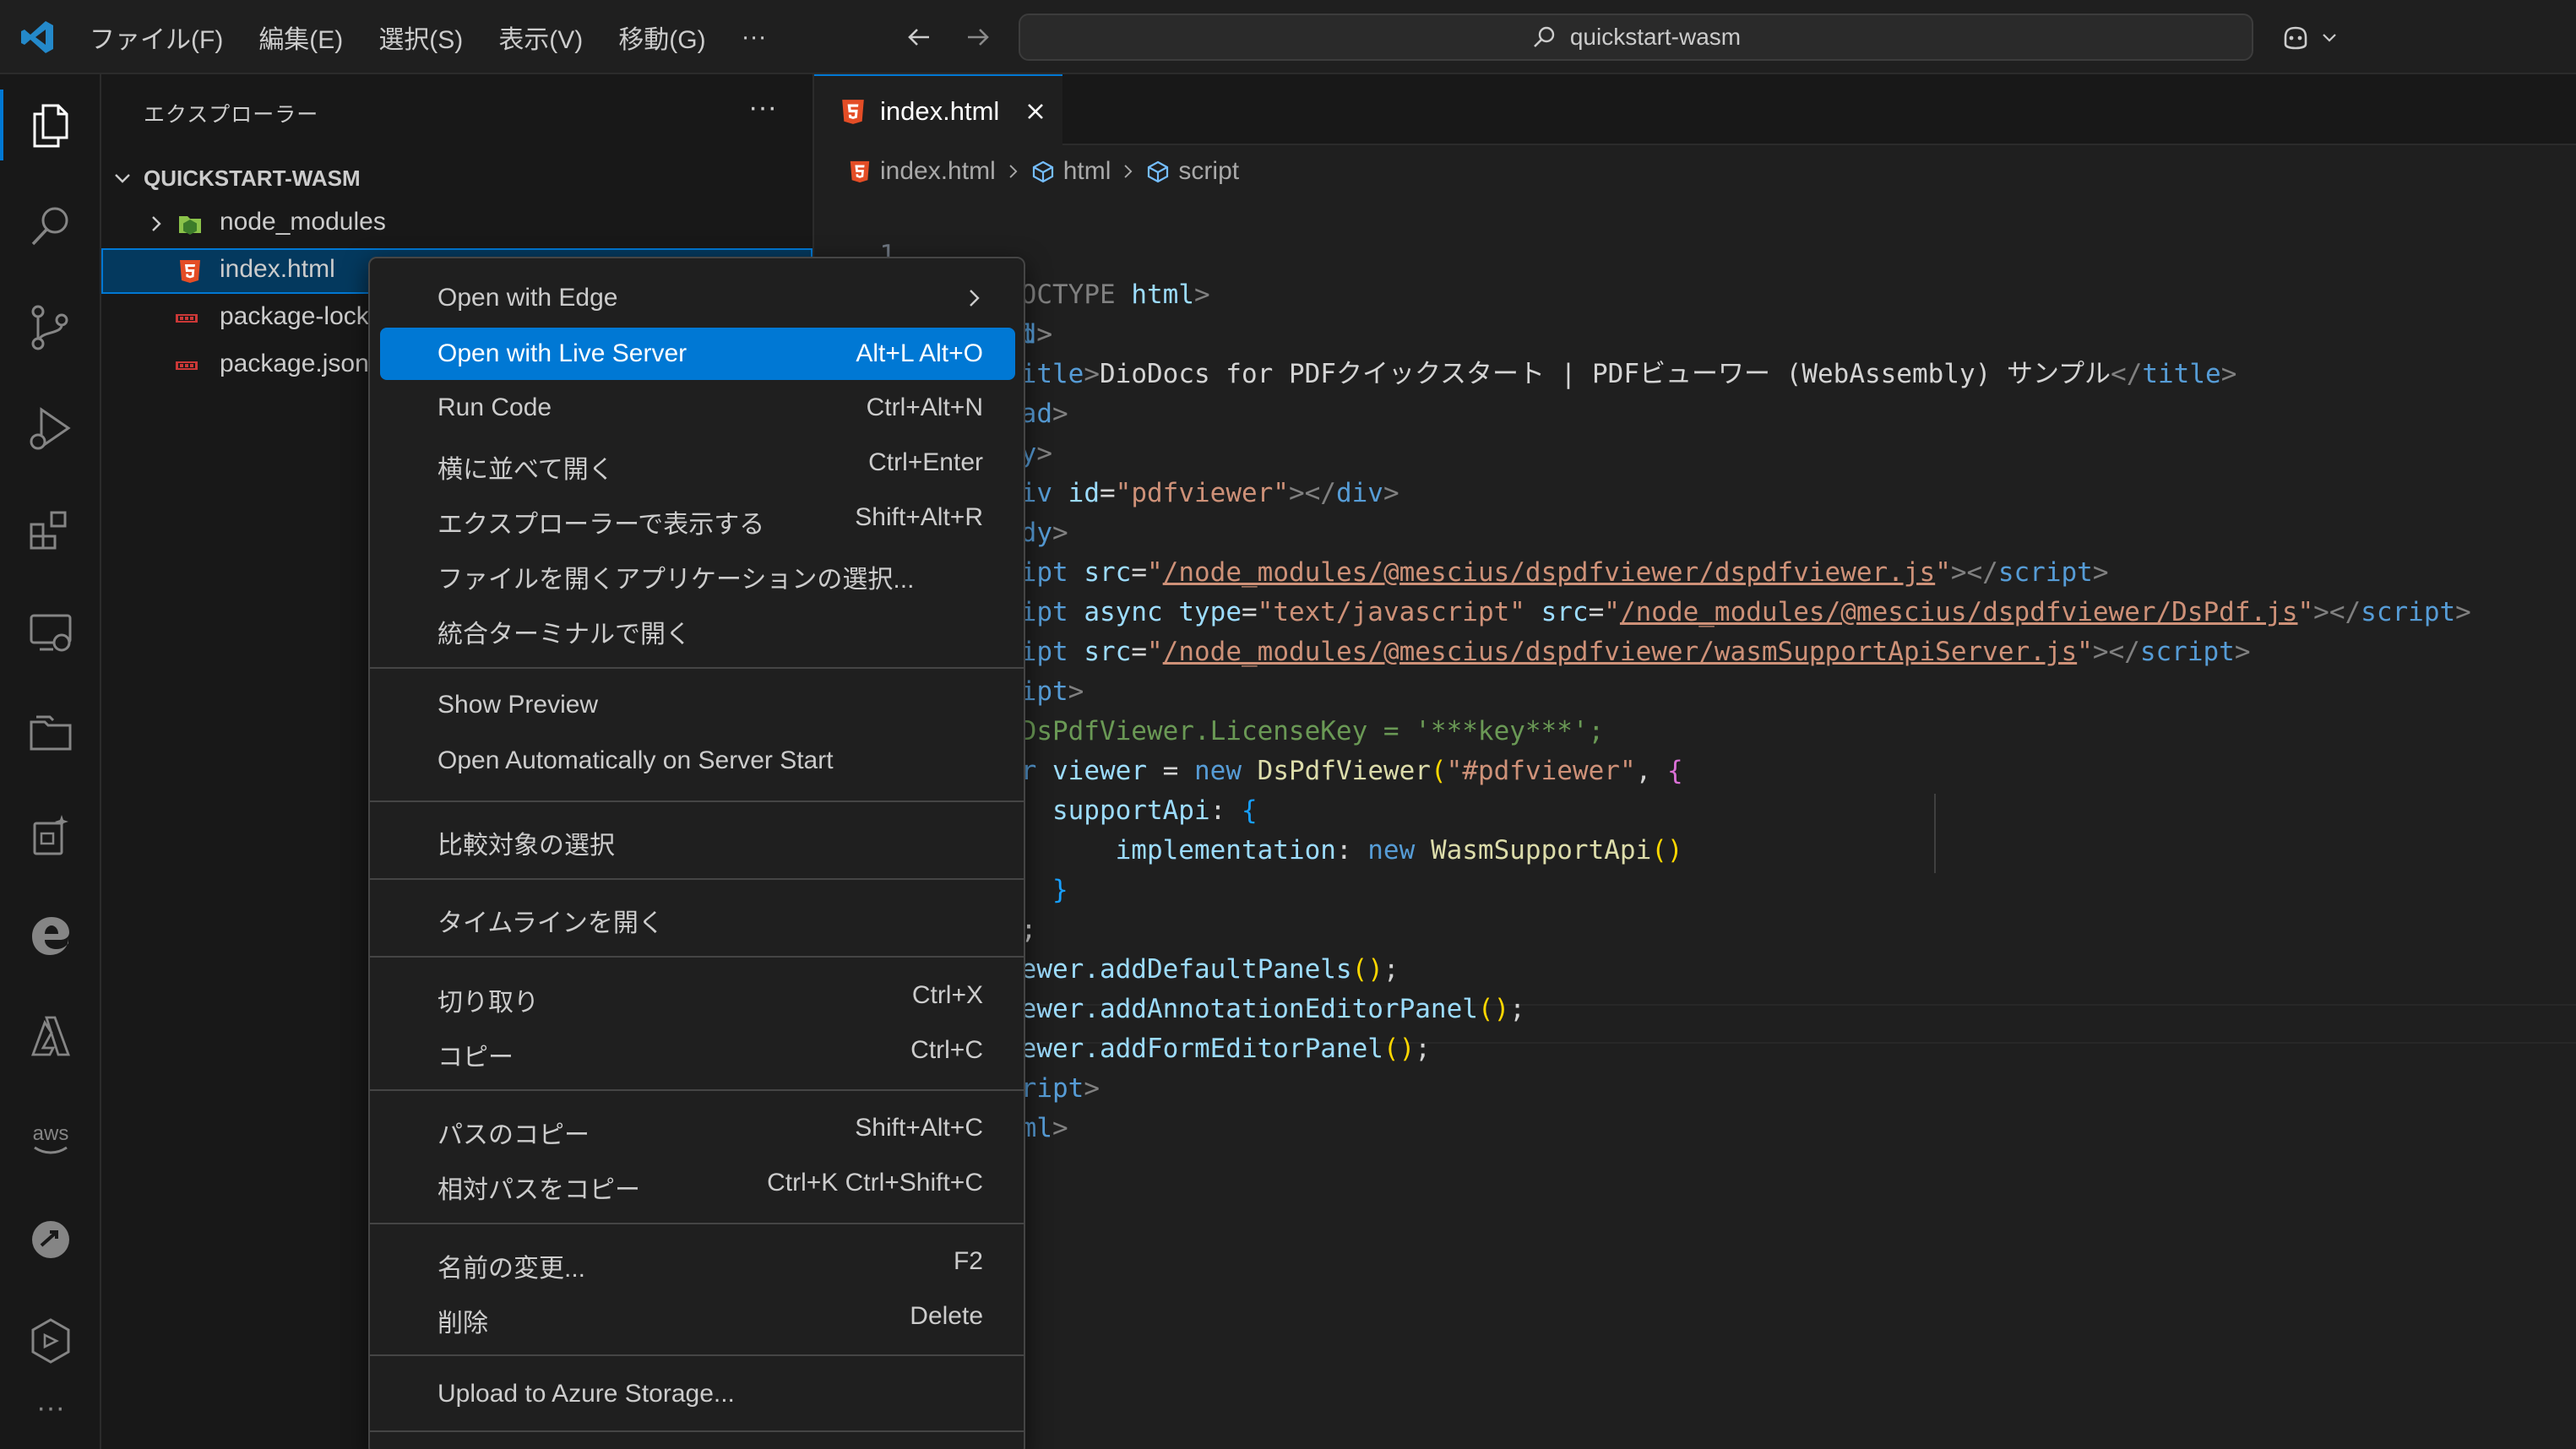 The width and height of the screenshot is (2576, 1449). What do you see at coordinates (697, 408) in the screenshot?
I see `menu-item-run-code: Run Code Ctrl+Alt+N` at bounding box center [697, 408].